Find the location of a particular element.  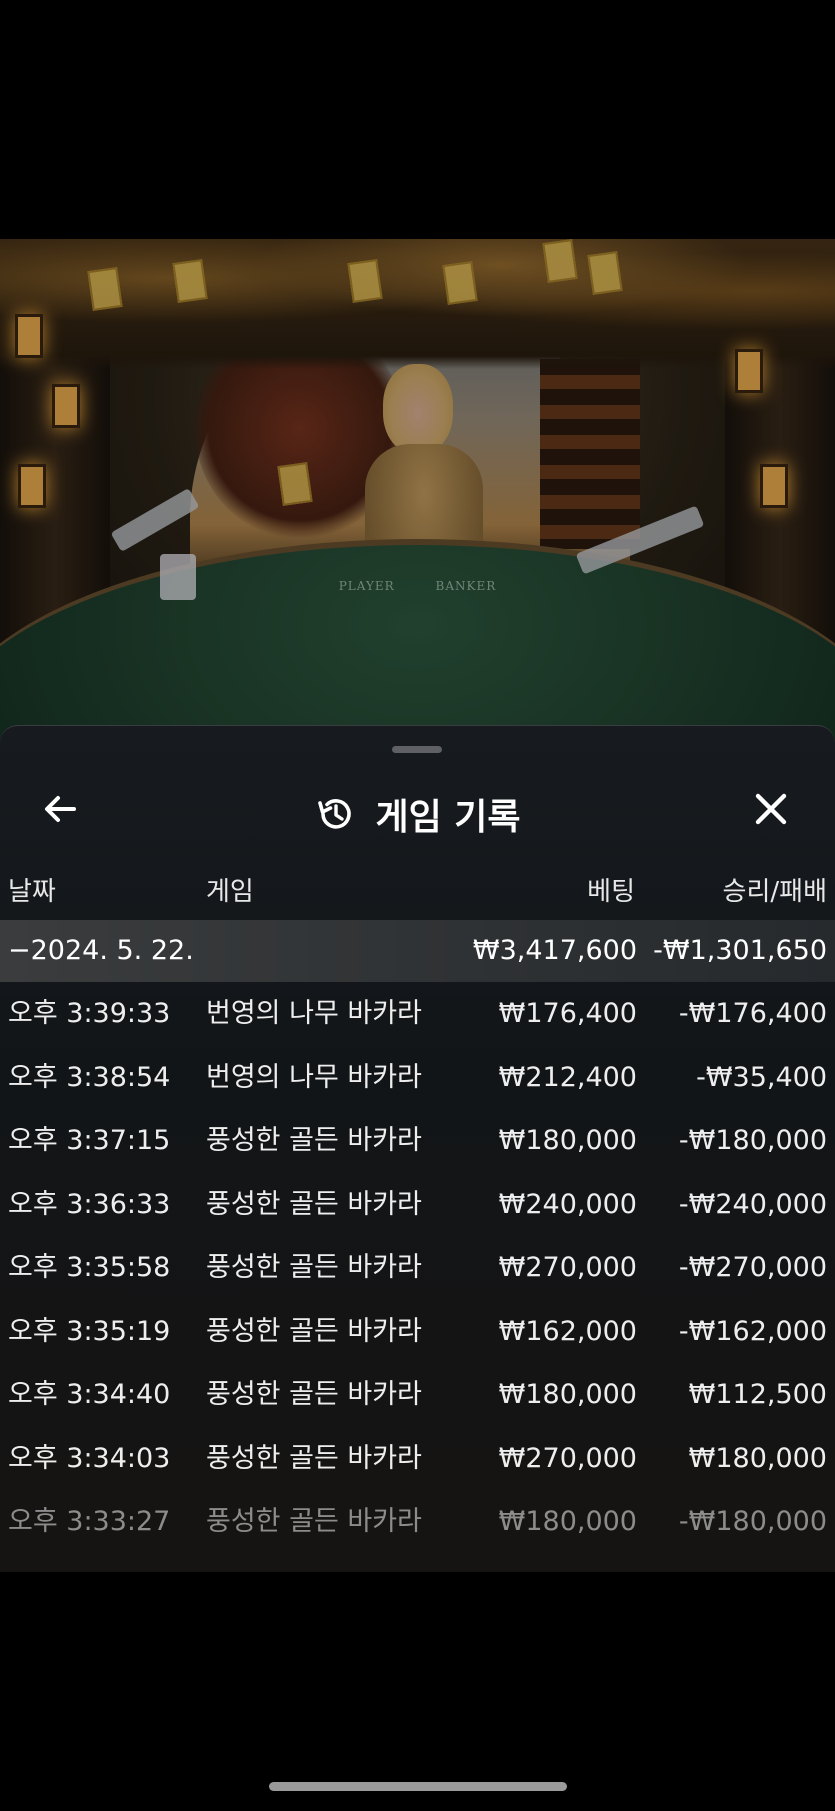

date-group-label: −2024. 5. 22. is located at coordinates (101, 950).